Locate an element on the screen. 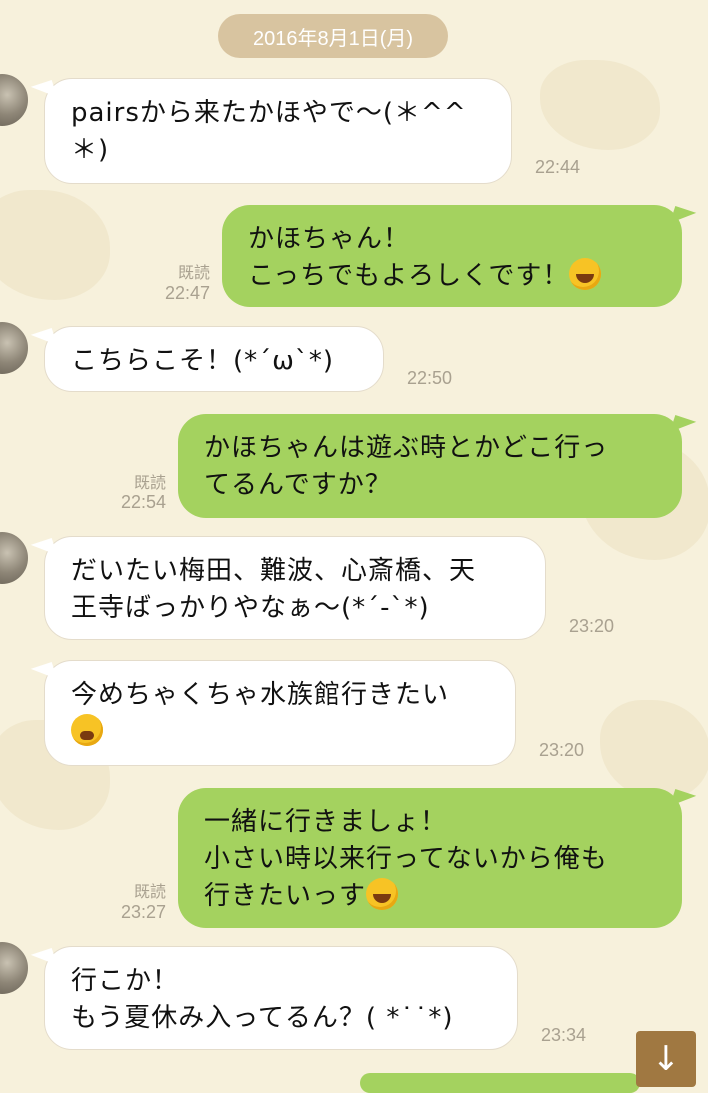 The height and width of the screenshot is (1093, 708). arrow-down-icon: ↓ is located at coordinates (666, 1059).